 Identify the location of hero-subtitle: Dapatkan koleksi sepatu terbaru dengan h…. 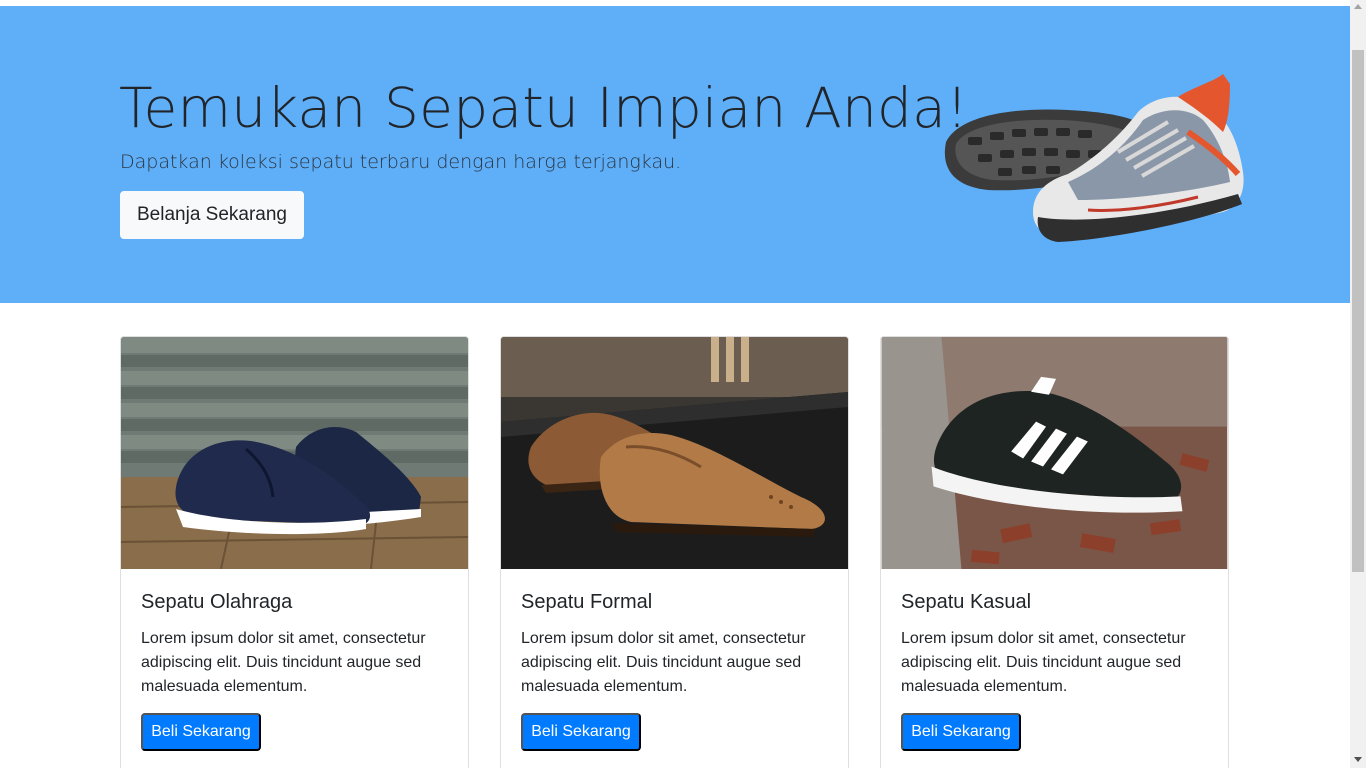
(401, 162).